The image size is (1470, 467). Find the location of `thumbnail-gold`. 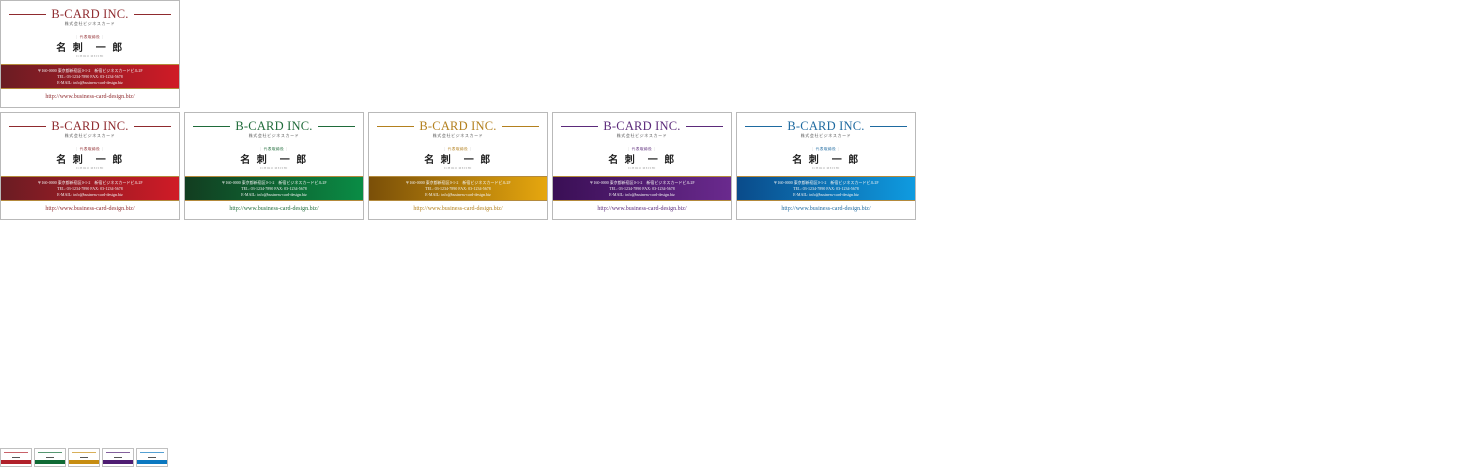

thumbnail-gold is located at coordinates (84, 457).